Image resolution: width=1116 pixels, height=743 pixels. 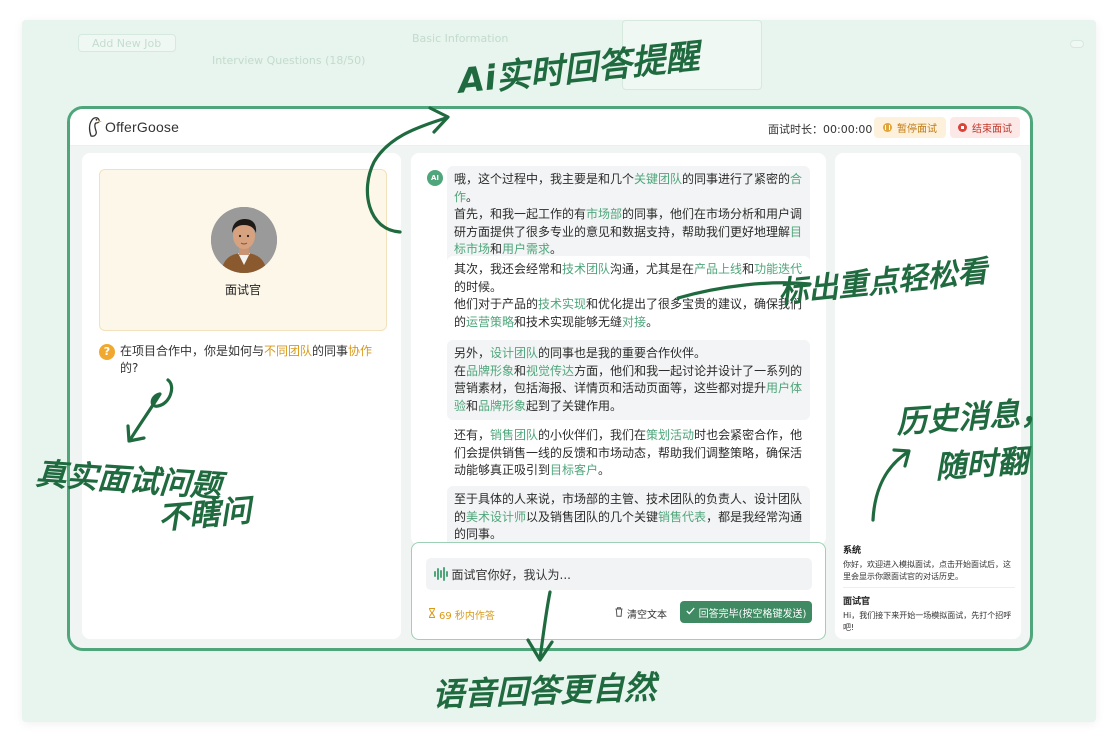 I want to click on annotation-bottom: 语音回答更自然, so click(x=544, y=691).